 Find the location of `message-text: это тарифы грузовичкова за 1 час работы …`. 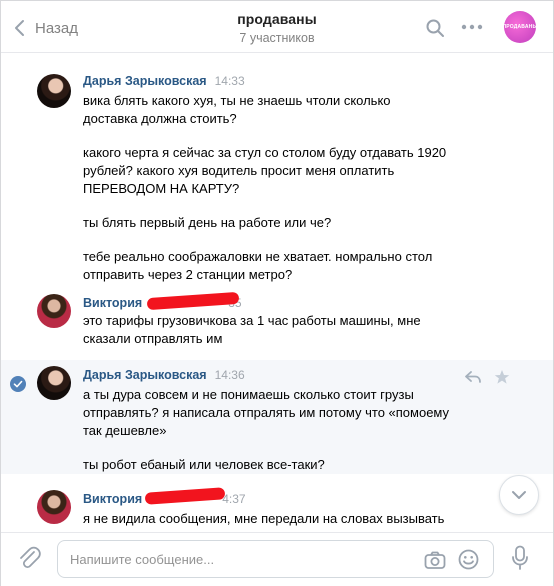

message-text: это тарифы грузовичкова за 1 час работы … is located at coordinates (293, 338).